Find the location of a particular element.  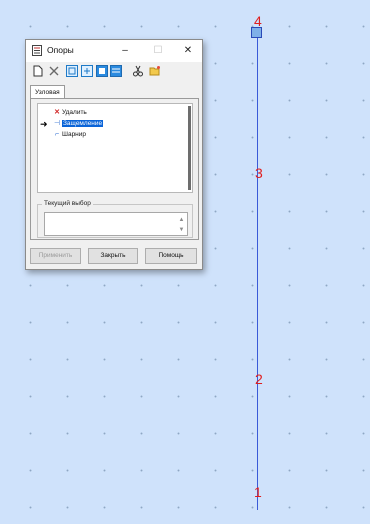

current-pointer-arrow-icon: ➜ is located at coordinates (44, 124).